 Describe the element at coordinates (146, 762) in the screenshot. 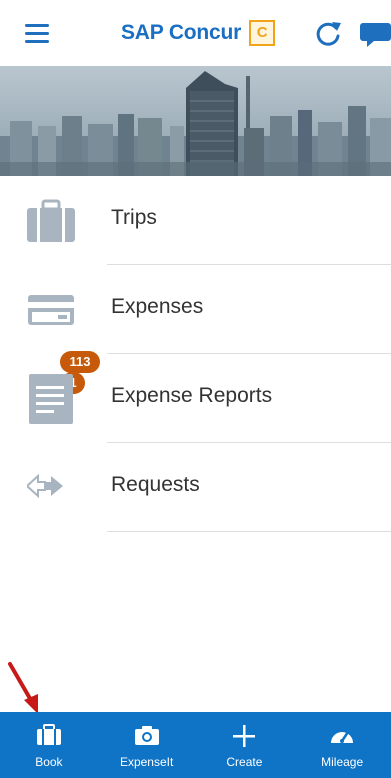

I see `tab-label-expenseit: ExpenseIt` at that location.